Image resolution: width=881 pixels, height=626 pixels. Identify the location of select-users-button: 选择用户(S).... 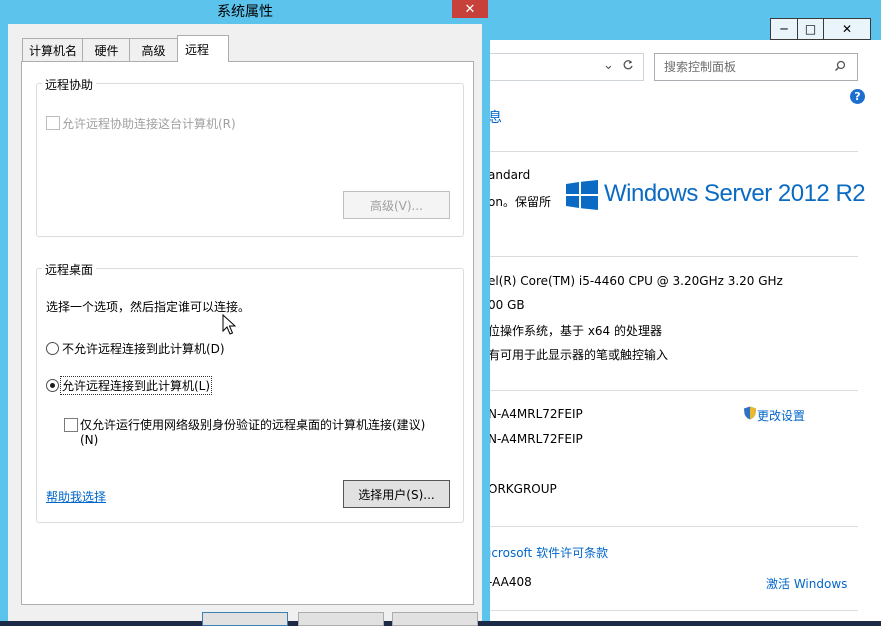
(396, 494).